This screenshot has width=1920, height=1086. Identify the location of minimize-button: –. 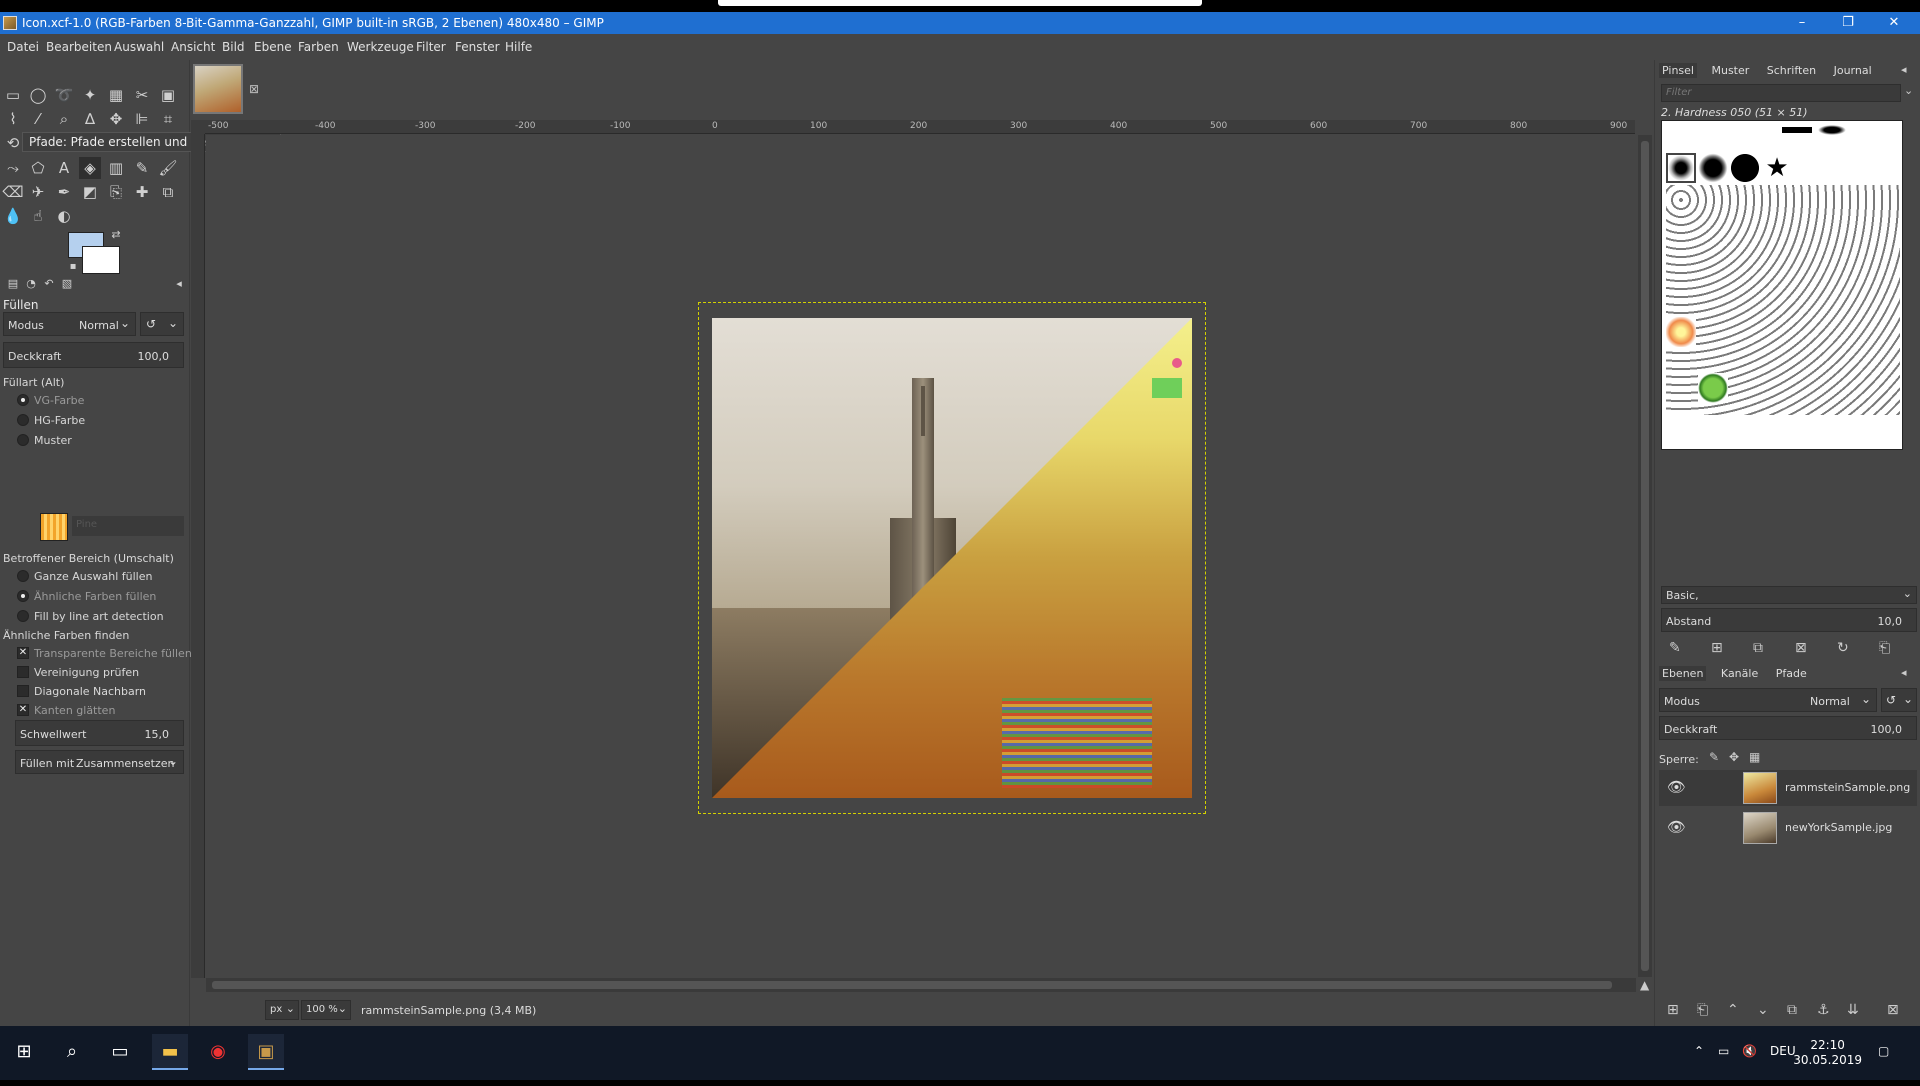
(1802, 23).